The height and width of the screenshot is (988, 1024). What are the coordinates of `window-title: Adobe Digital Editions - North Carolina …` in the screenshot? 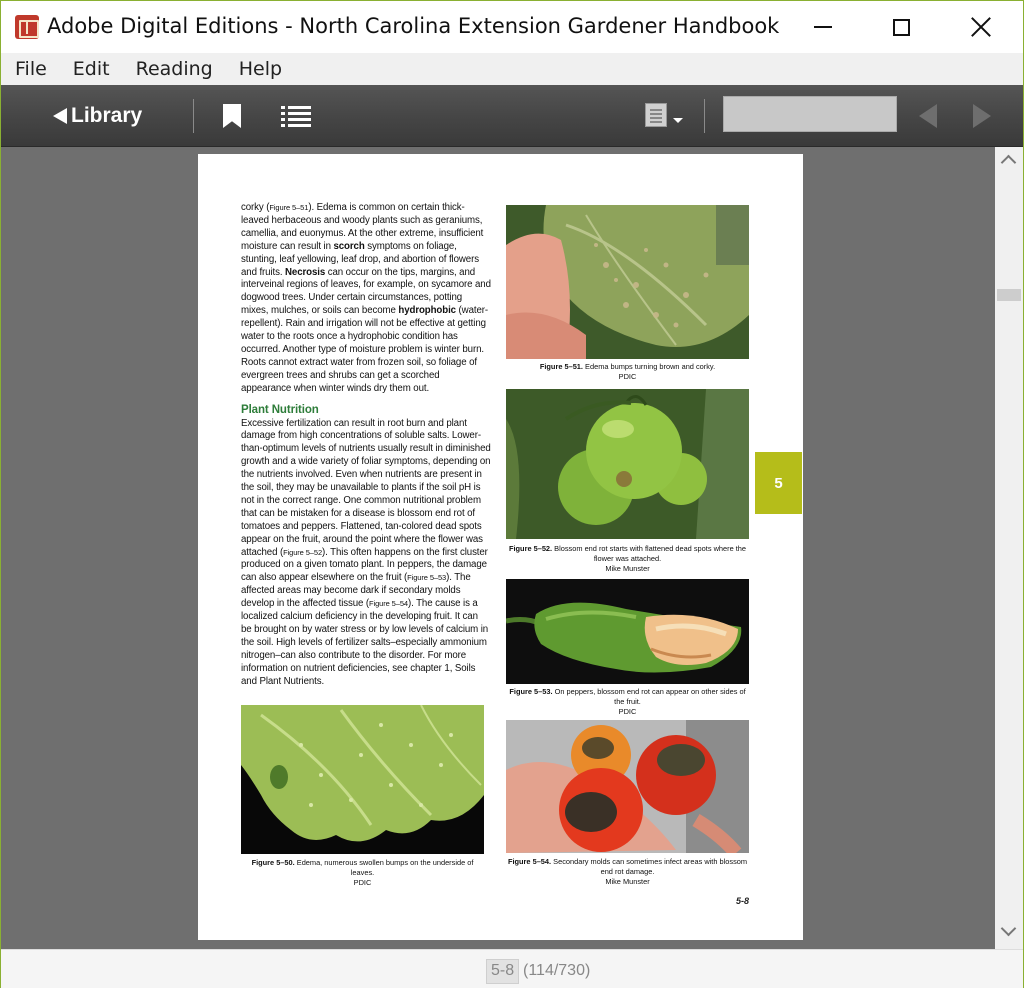 It's located at (413, 26).